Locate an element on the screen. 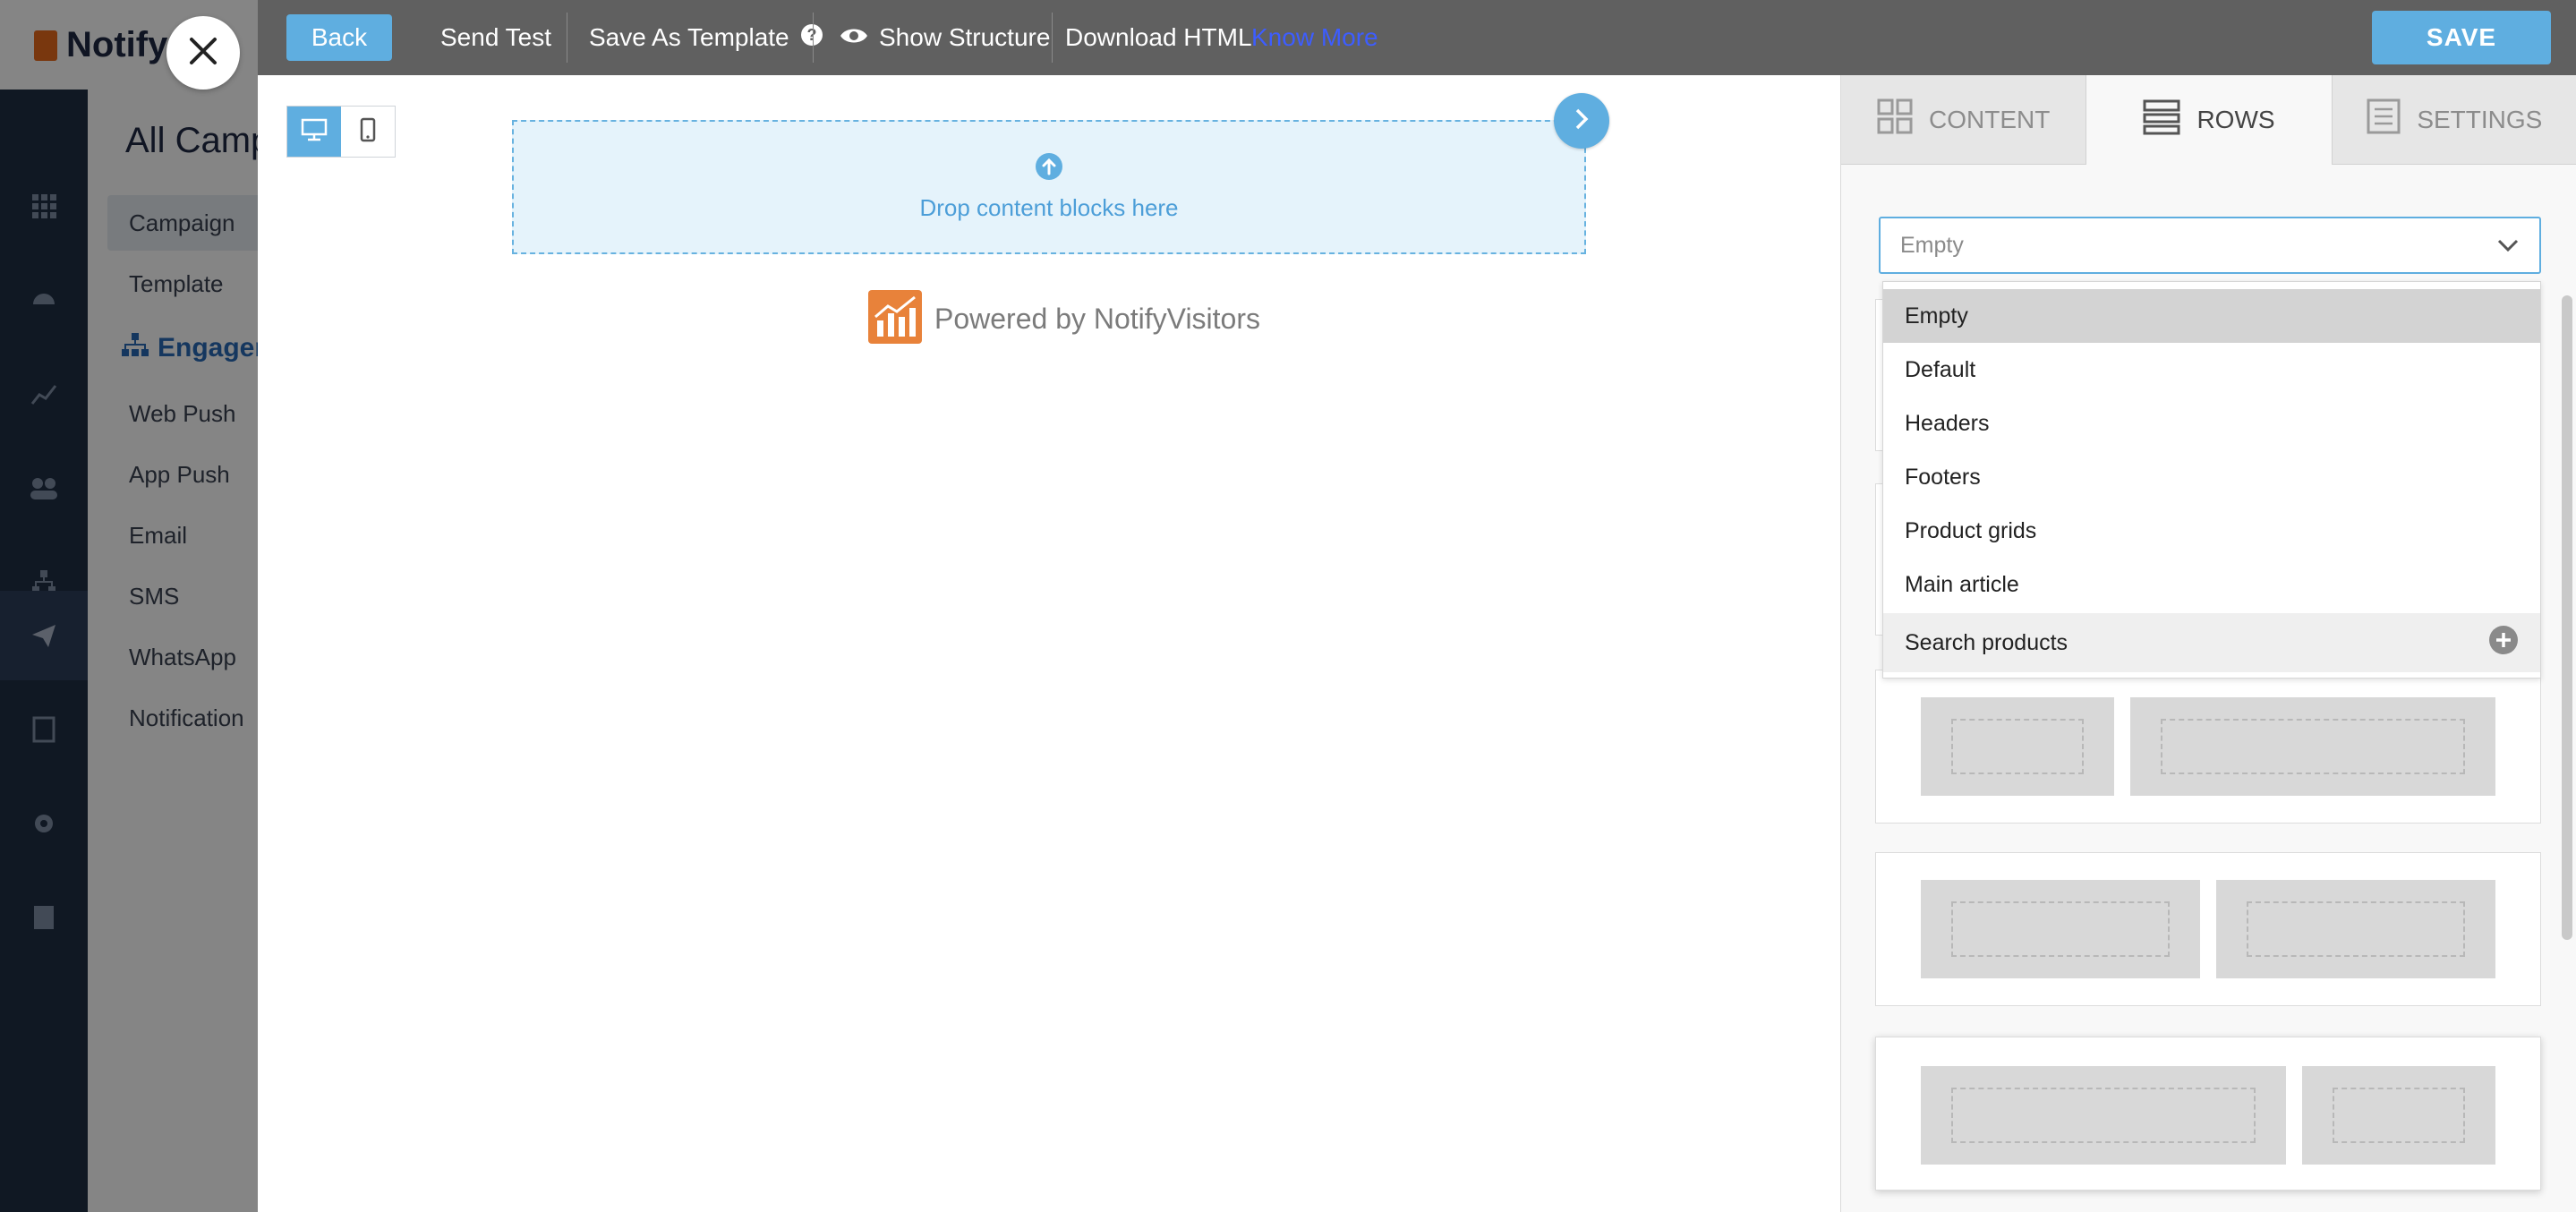  tab-content: CONTENT is located at coordinates (1963, 120).